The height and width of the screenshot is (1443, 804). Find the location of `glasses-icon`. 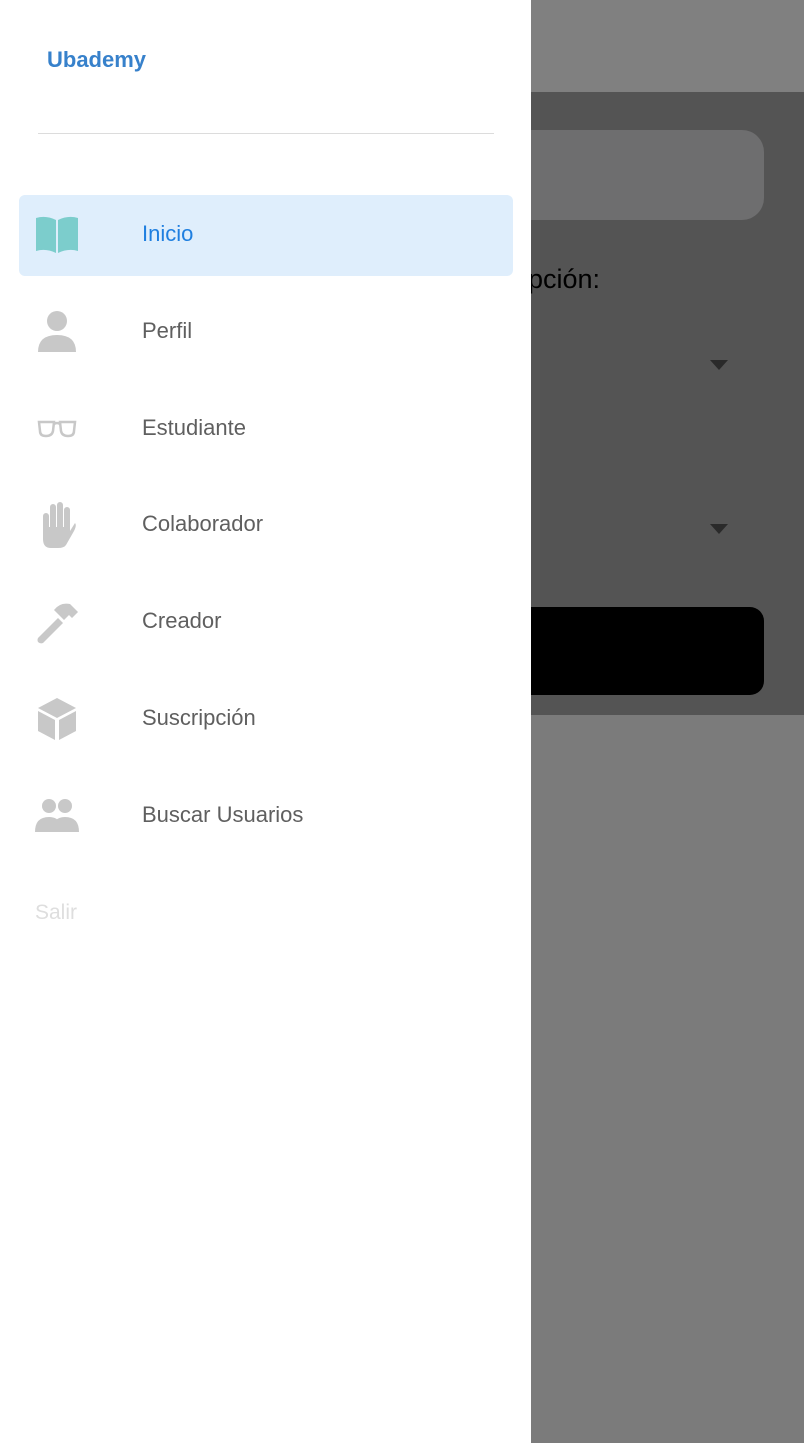

glasses-icon is located at coordinates (57, 429).